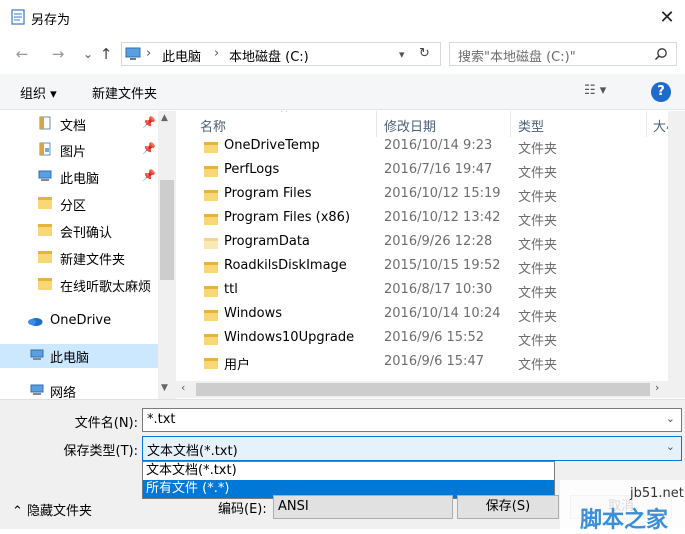  I want to click on save-button: 保存(S), so click(508, 507).